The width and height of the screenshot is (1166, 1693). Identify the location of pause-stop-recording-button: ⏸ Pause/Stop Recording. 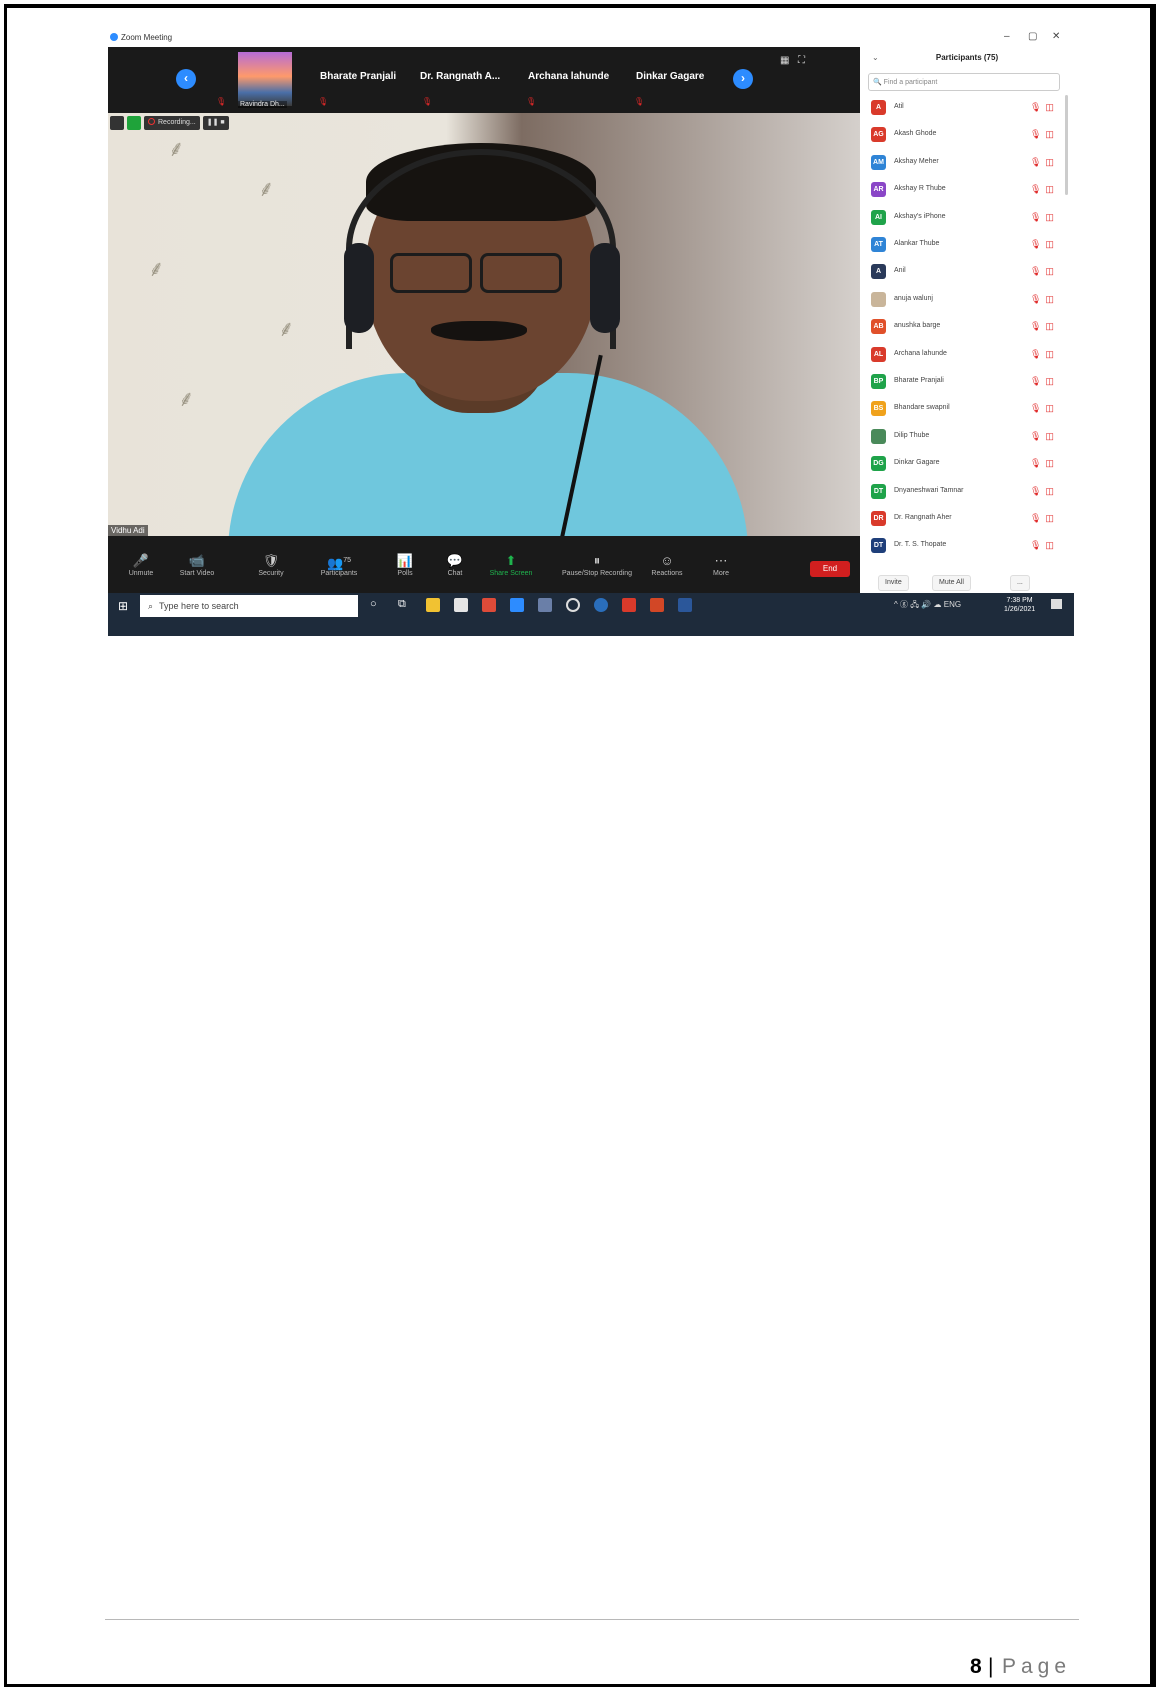
(597, 564).